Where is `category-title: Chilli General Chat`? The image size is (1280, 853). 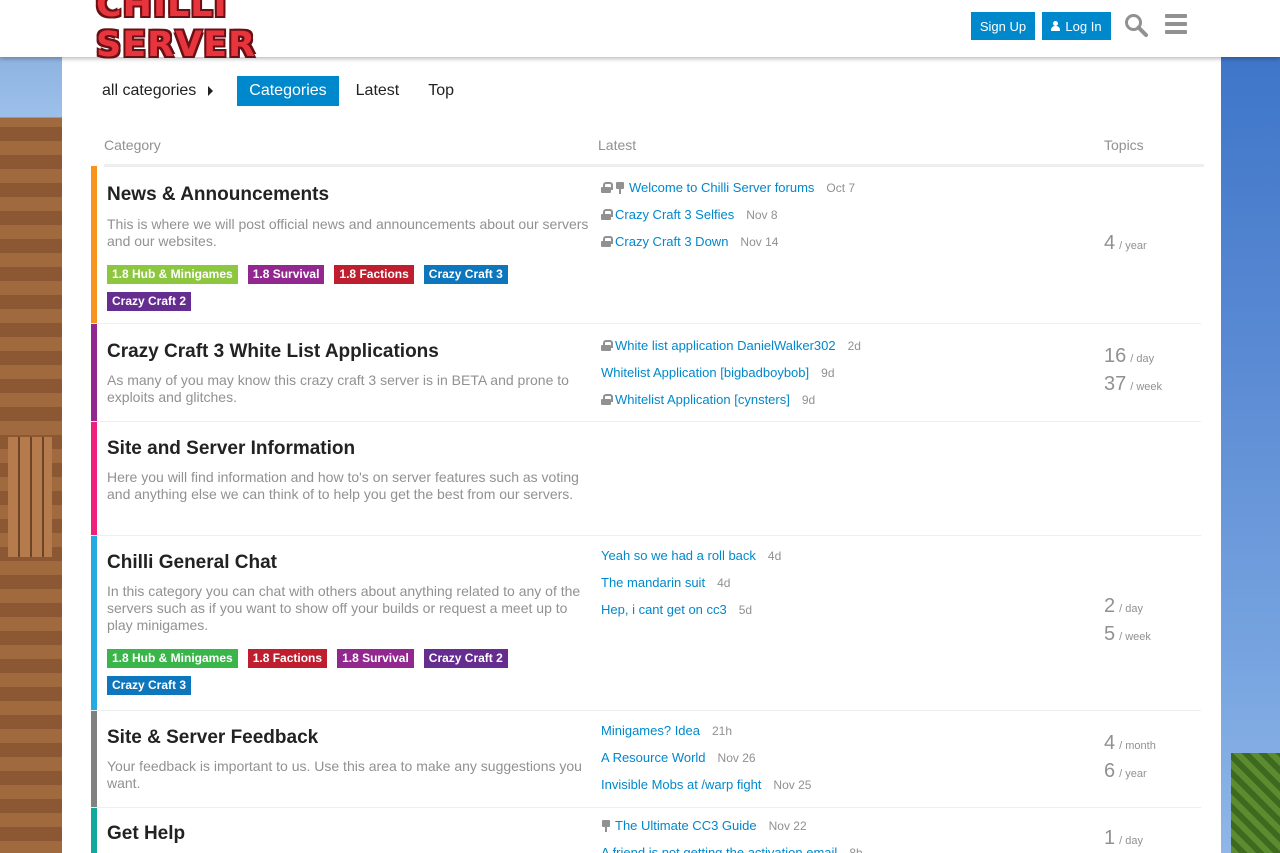
category-title: Chilli General Chat is located at coordinates (192, 563).